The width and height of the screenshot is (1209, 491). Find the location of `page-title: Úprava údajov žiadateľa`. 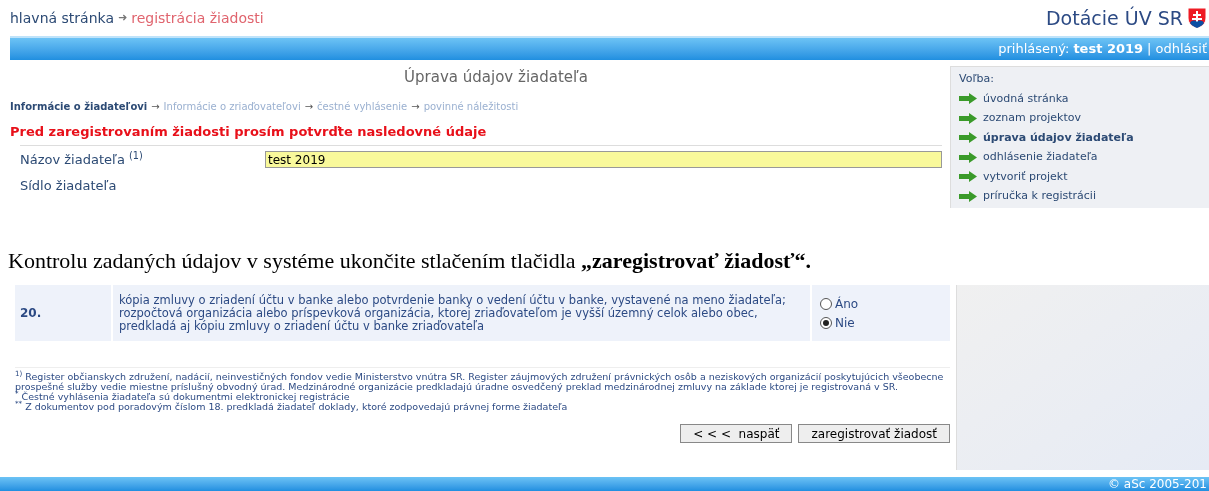

page-title: Úprava údajov žiadateľa is located at coordinates (496, 77).